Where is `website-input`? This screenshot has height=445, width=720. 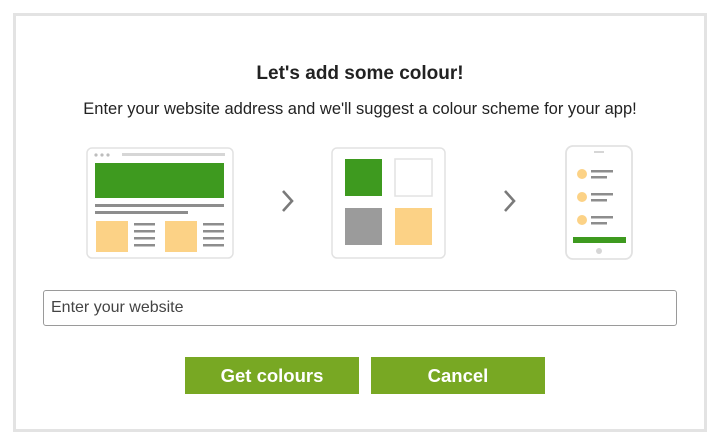 website-input is located at coordinates (360, 308).